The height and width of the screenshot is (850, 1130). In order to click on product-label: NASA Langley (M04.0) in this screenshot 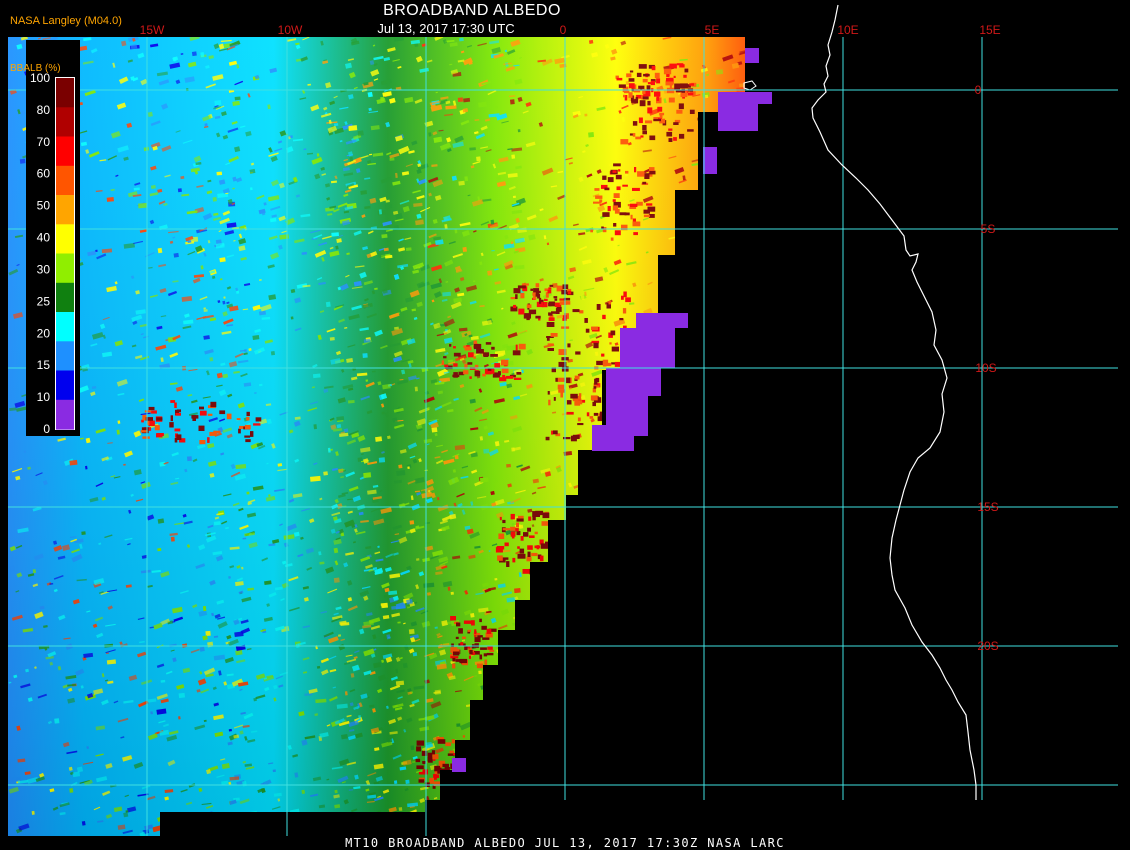, I will do `click(66, 21)`.